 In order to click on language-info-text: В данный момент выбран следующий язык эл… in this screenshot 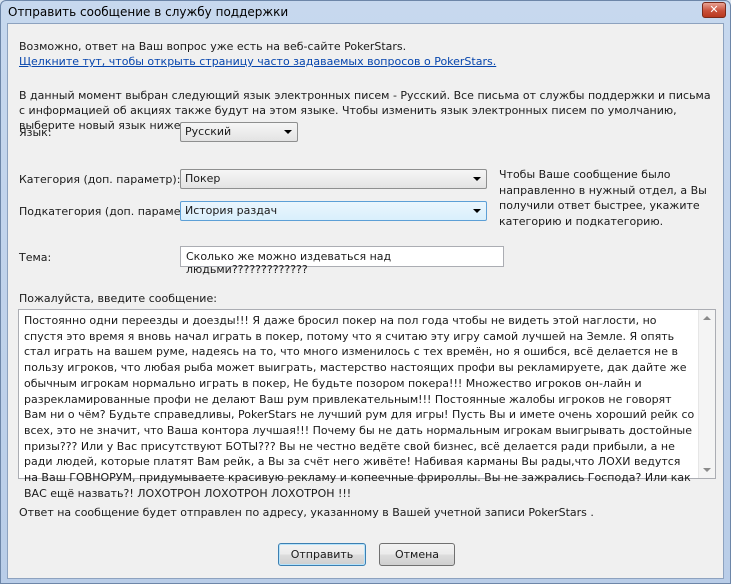, I will do `click(365, 110)`.